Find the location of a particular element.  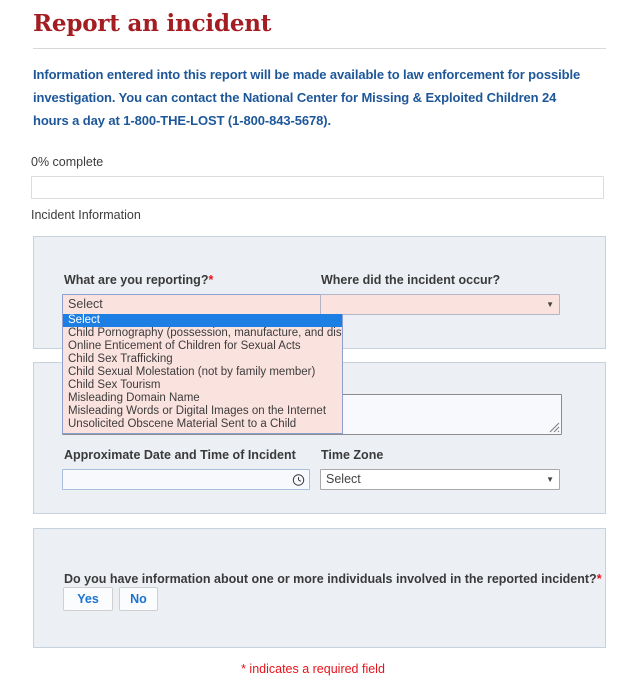

no-button: No is located at coordinates (138, 599).